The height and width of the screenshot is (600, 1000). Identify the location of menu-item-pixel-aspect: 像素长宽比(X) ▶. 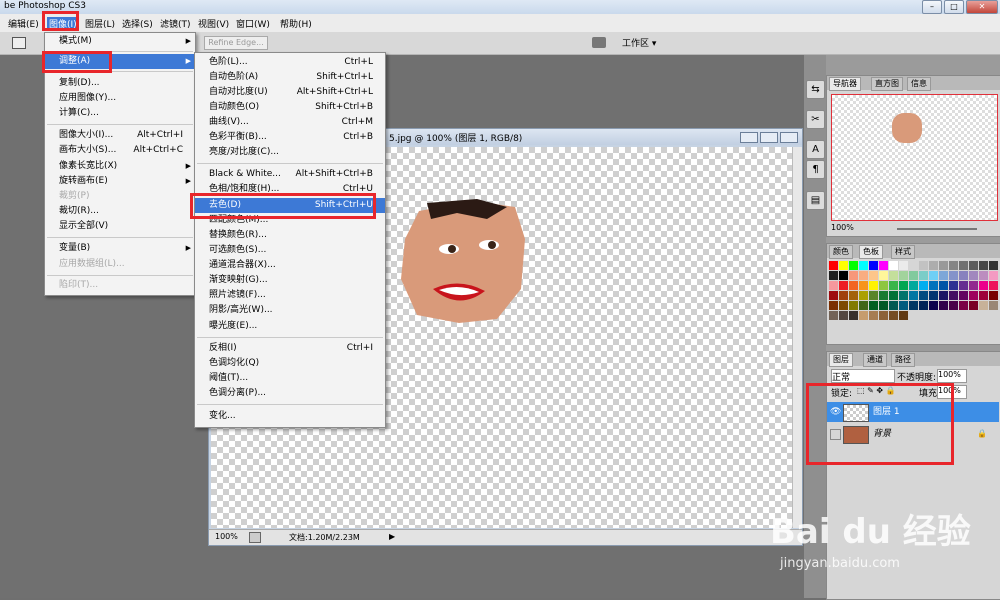
(120, 166).